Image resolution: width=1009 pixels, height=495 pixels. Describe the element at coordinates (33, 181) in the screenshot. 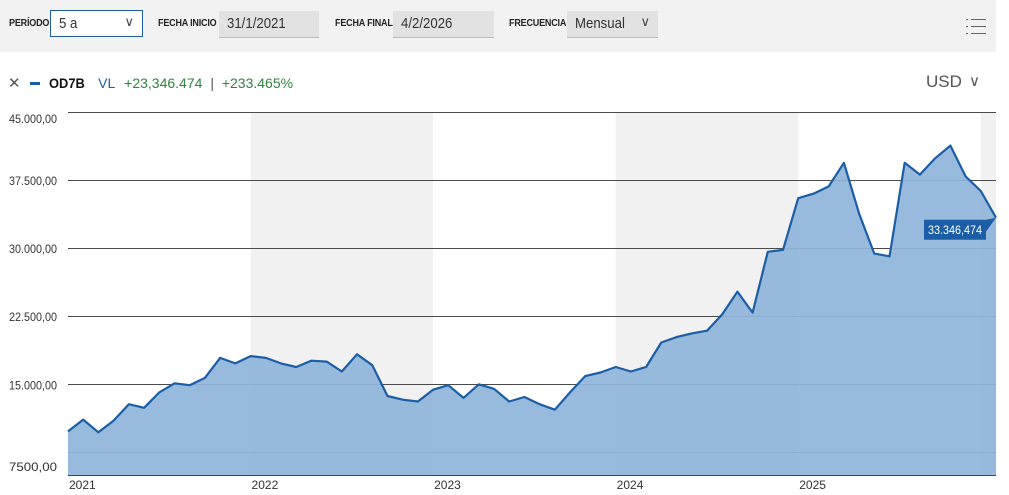

I see `y-tick-label: 37.500,00` at that location.